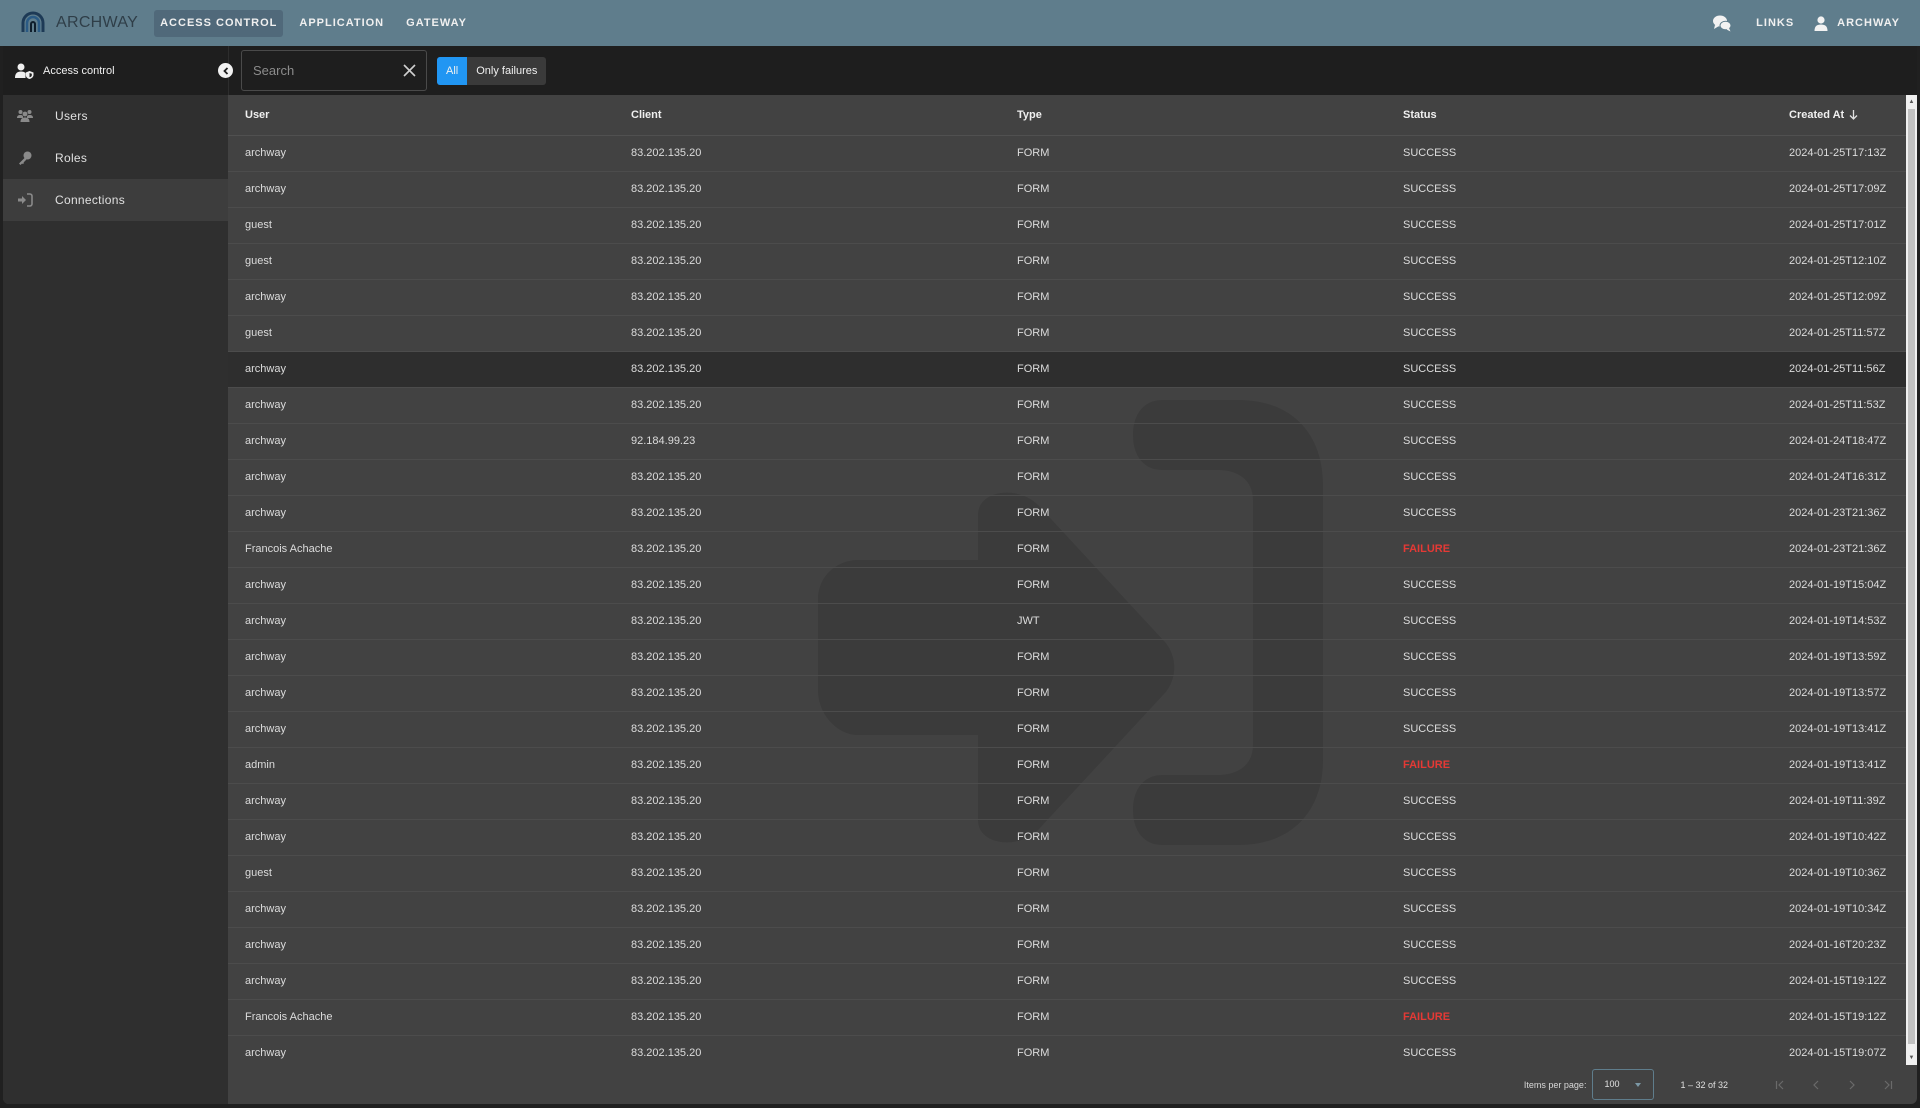  Describe the element at coordinates (452, 71) in the screenshot. I see `filter-all-button: All` at that location.